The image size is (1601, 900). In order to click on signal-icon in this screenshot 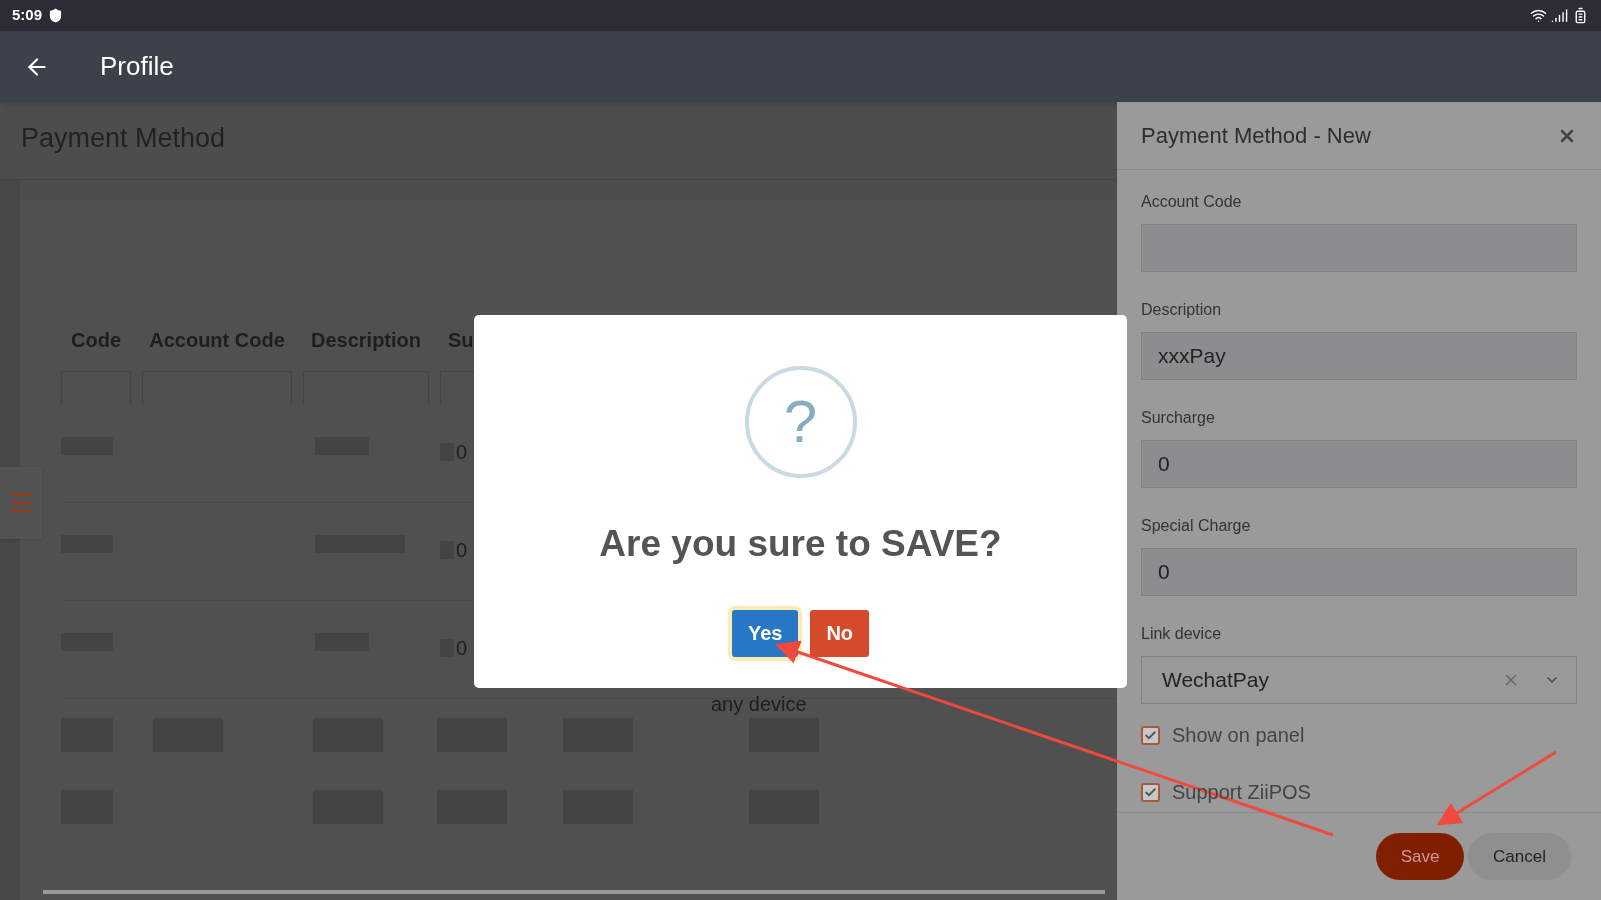, I will do `click(1559, 15)`.